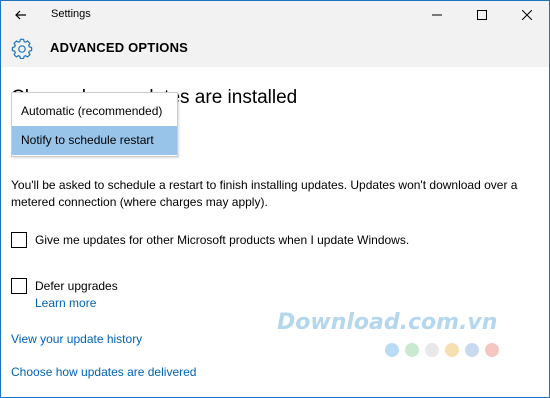  I want to click on close-icon, so click(526, 15).